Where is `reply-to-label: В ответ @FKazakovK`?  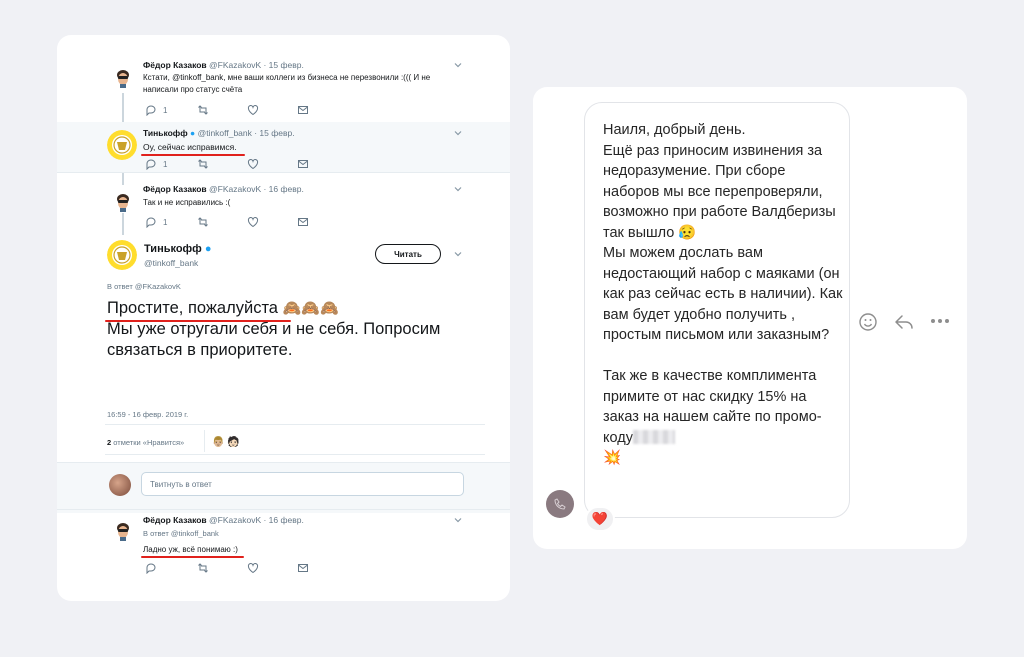 reply-to-label: В ответ @FKazakovK is located at coordinates (144, 286).